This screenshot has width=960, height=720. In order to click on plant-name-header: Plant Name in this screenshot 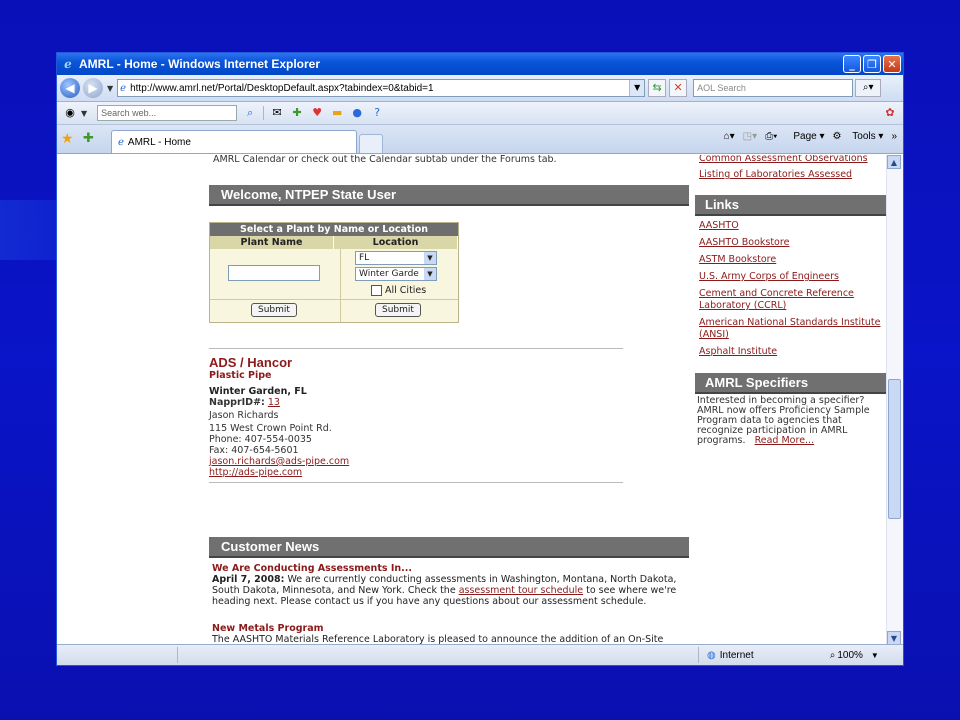, I will do `click(272, 242)`.